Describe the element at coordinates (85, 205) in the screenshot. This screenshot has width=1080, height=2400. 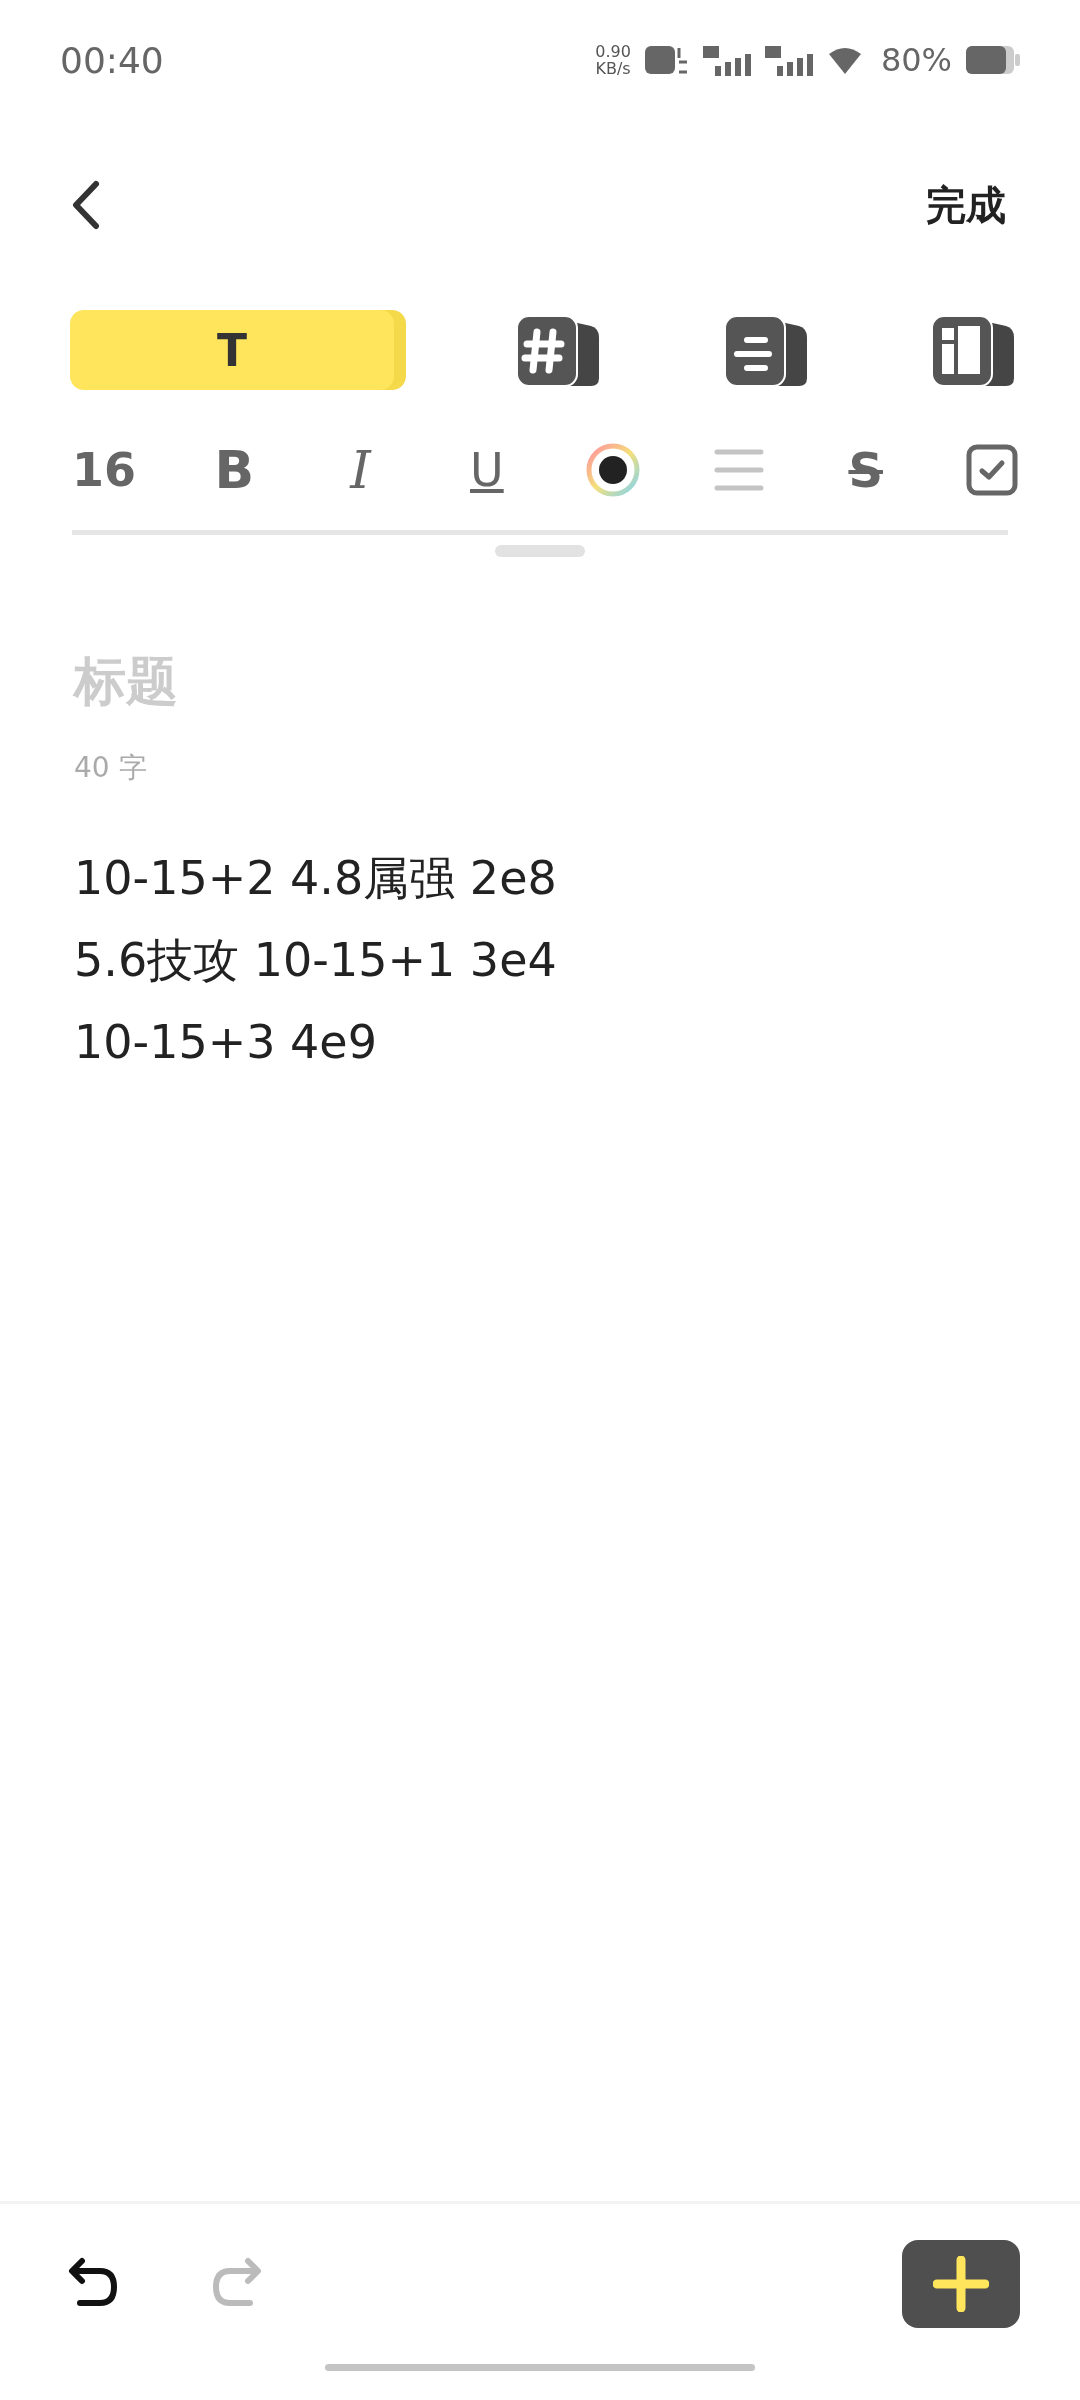
I see `back-button` at that location.